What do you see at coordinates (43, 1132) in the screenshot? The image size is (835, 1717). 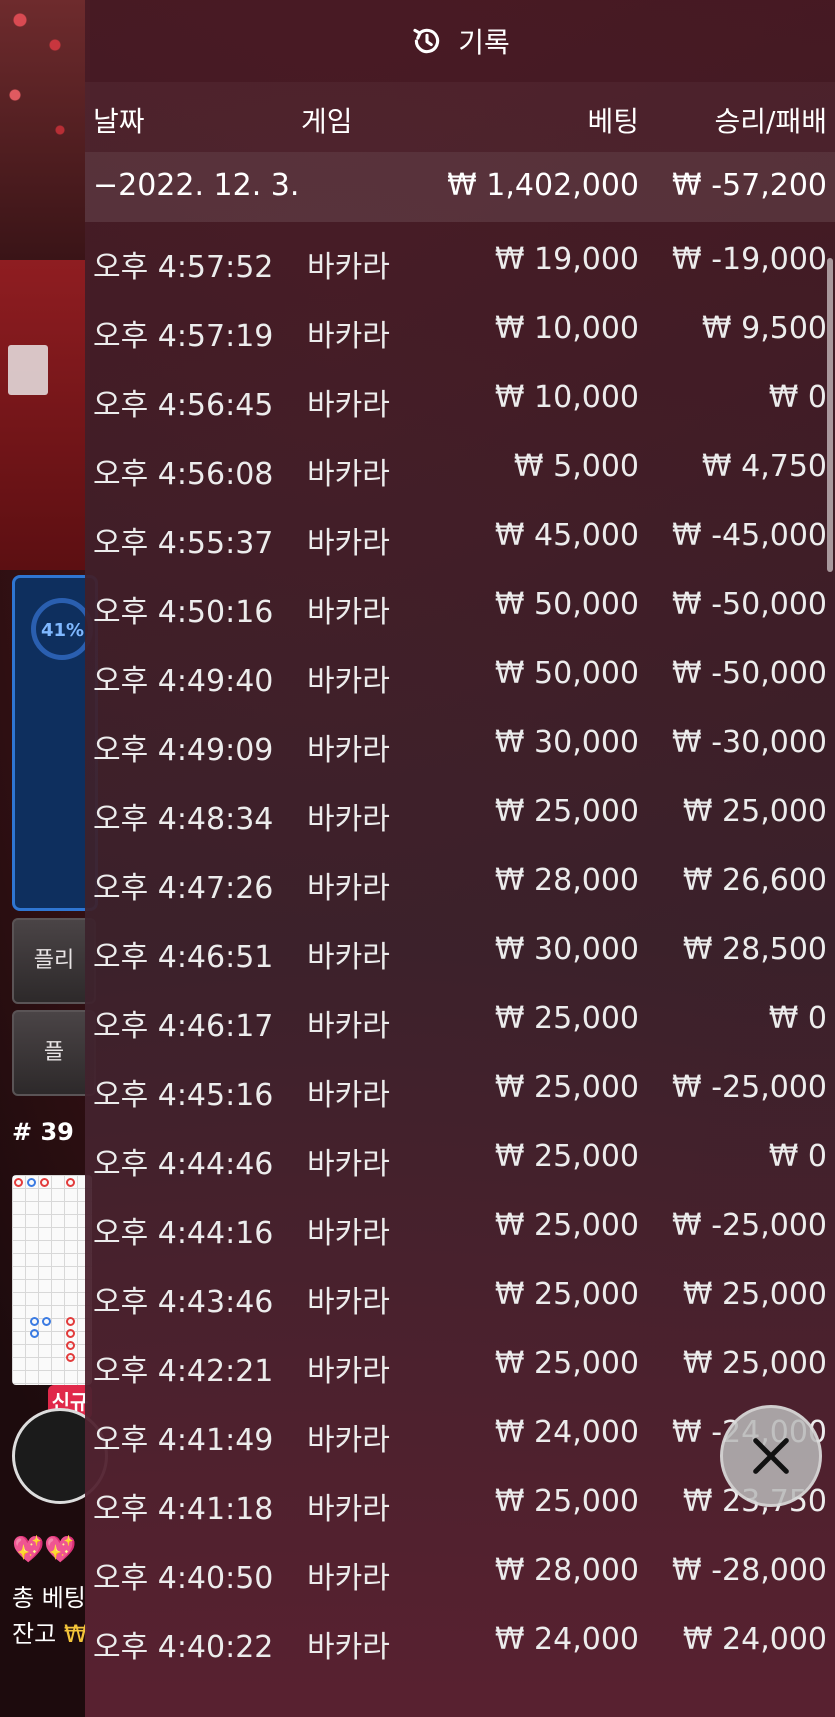 I see `round-number: # 39` at bounding box center [43, 1132].